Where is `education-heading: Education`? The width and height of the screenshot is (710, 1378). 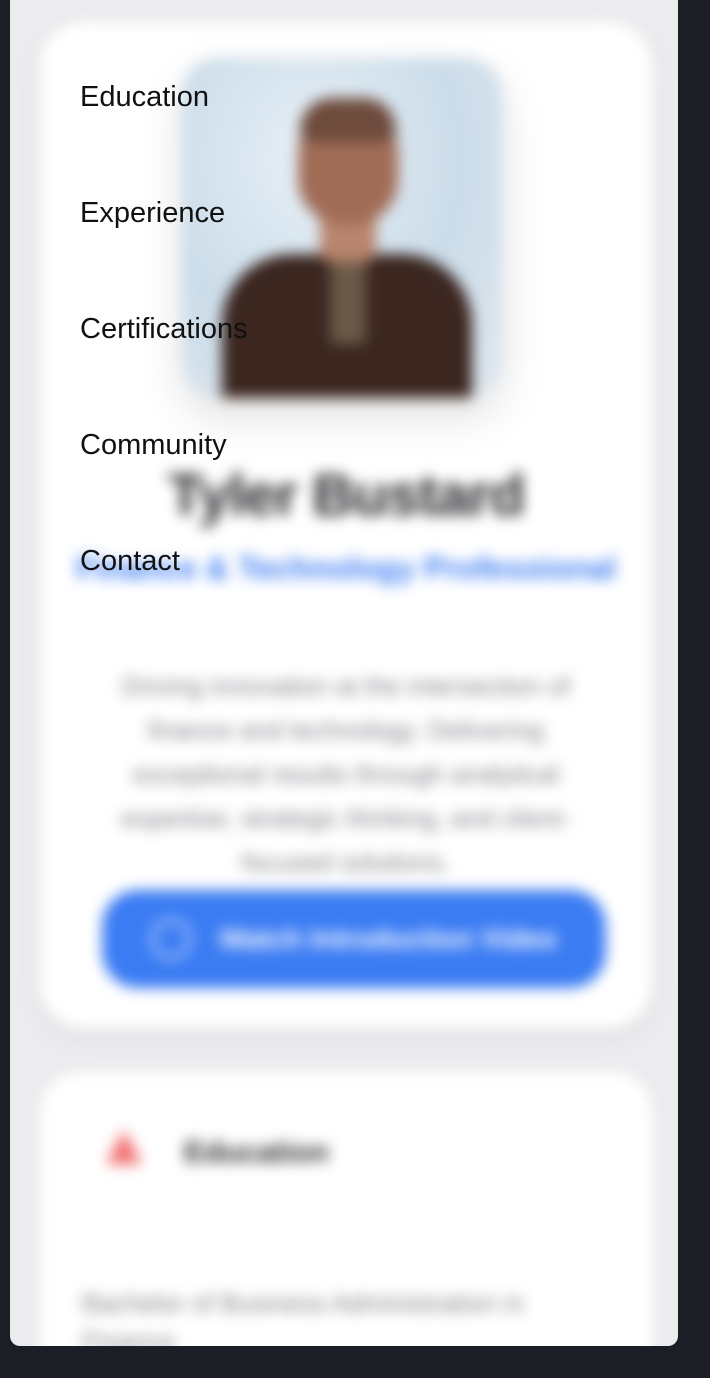 education-heading: Education is located at coordinates (257, 1152).